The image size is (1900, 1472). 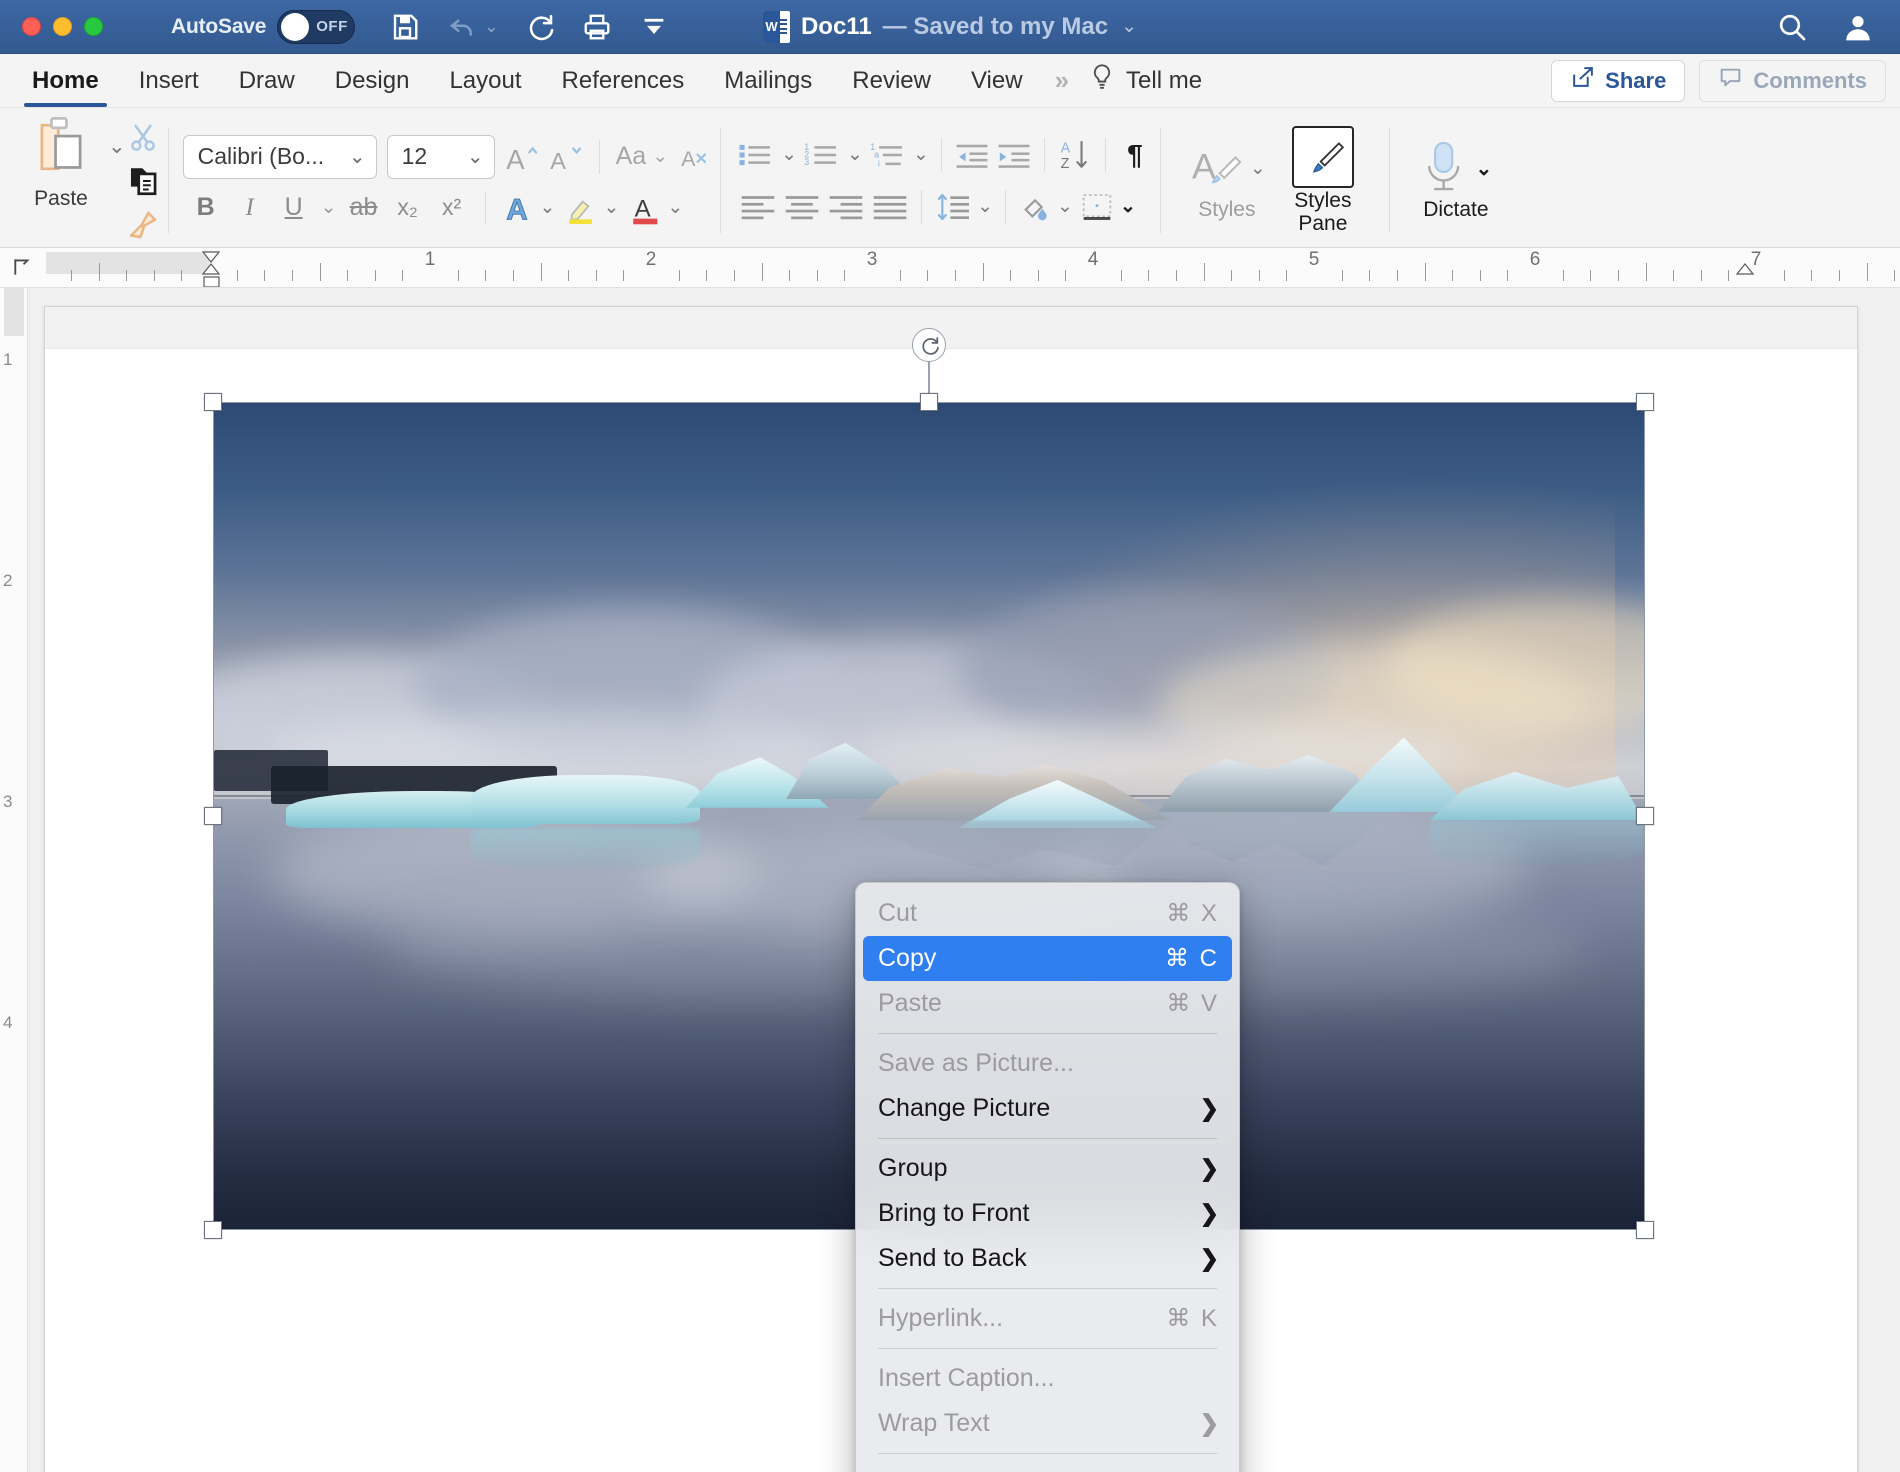 I want to click on text-effects-chevron-down-icon: ⌄, so click(x=548, y=207).